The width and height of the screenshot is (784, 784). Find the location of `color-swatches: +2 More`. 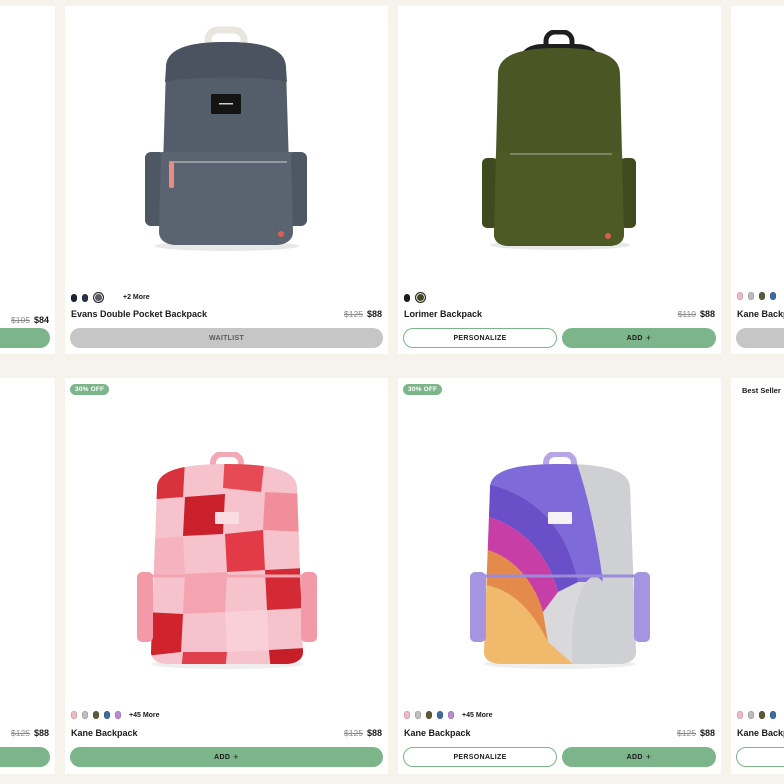

color-swatches: +2 More is located at coordinates (110, 297).